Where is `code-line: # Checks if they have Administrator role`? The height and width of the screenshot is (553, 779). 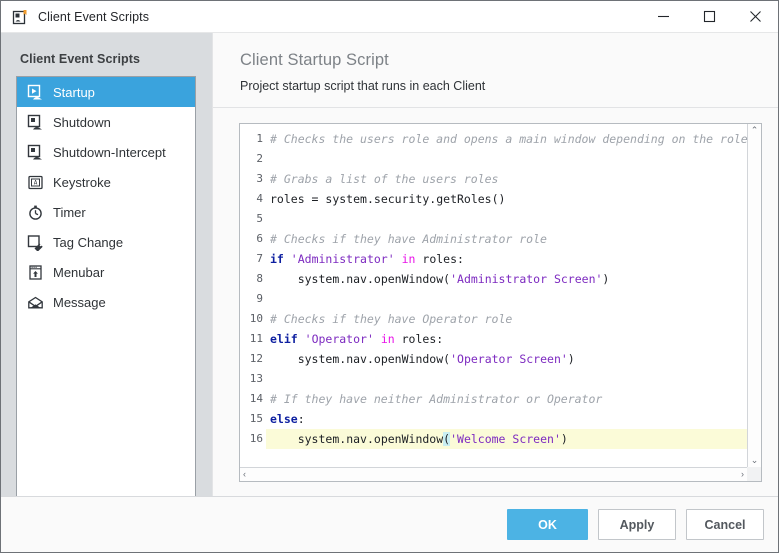
code-line: # Checks if they have Administrator role is located at coordinates (408, 239).